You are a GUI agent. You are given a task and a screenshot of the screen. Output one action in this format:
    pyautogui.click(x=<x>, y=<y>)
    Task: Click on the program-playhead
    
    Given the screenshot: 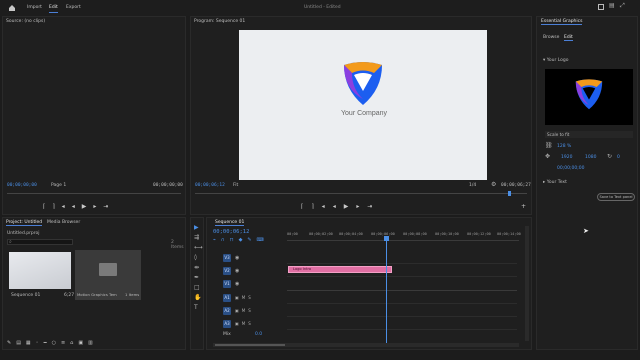 What is the action you would take?
    pyautogui.click(x=509, y=193)
    